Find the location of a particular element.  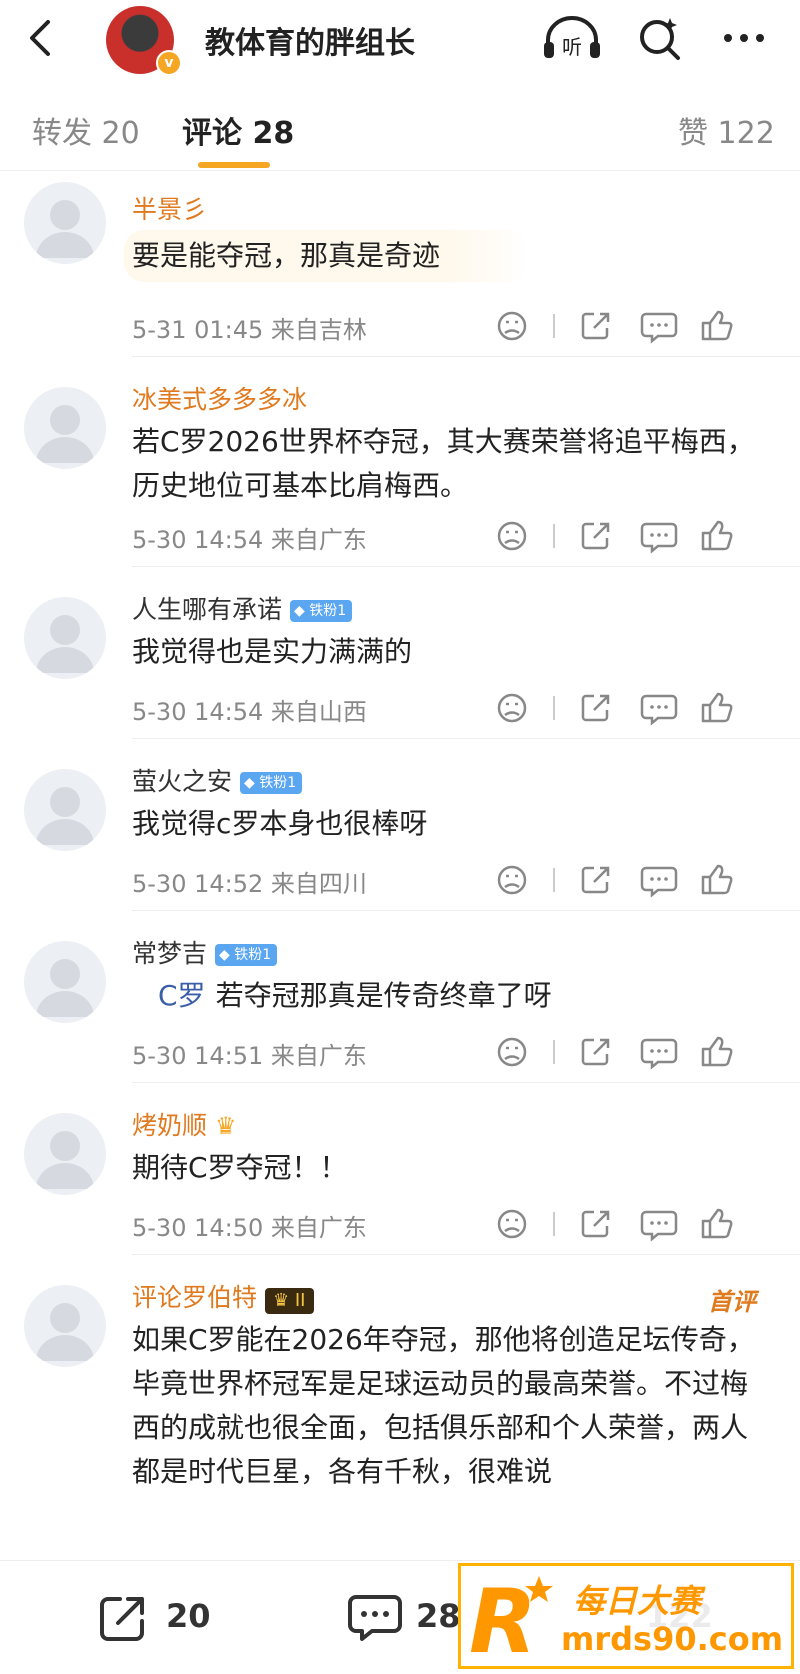

comment-body: 若C罗2026世界杯夺冠，其大赛荣誉将追平梅西，历史地位可基本比肩梅西。 is located at coordinates (452, 464).